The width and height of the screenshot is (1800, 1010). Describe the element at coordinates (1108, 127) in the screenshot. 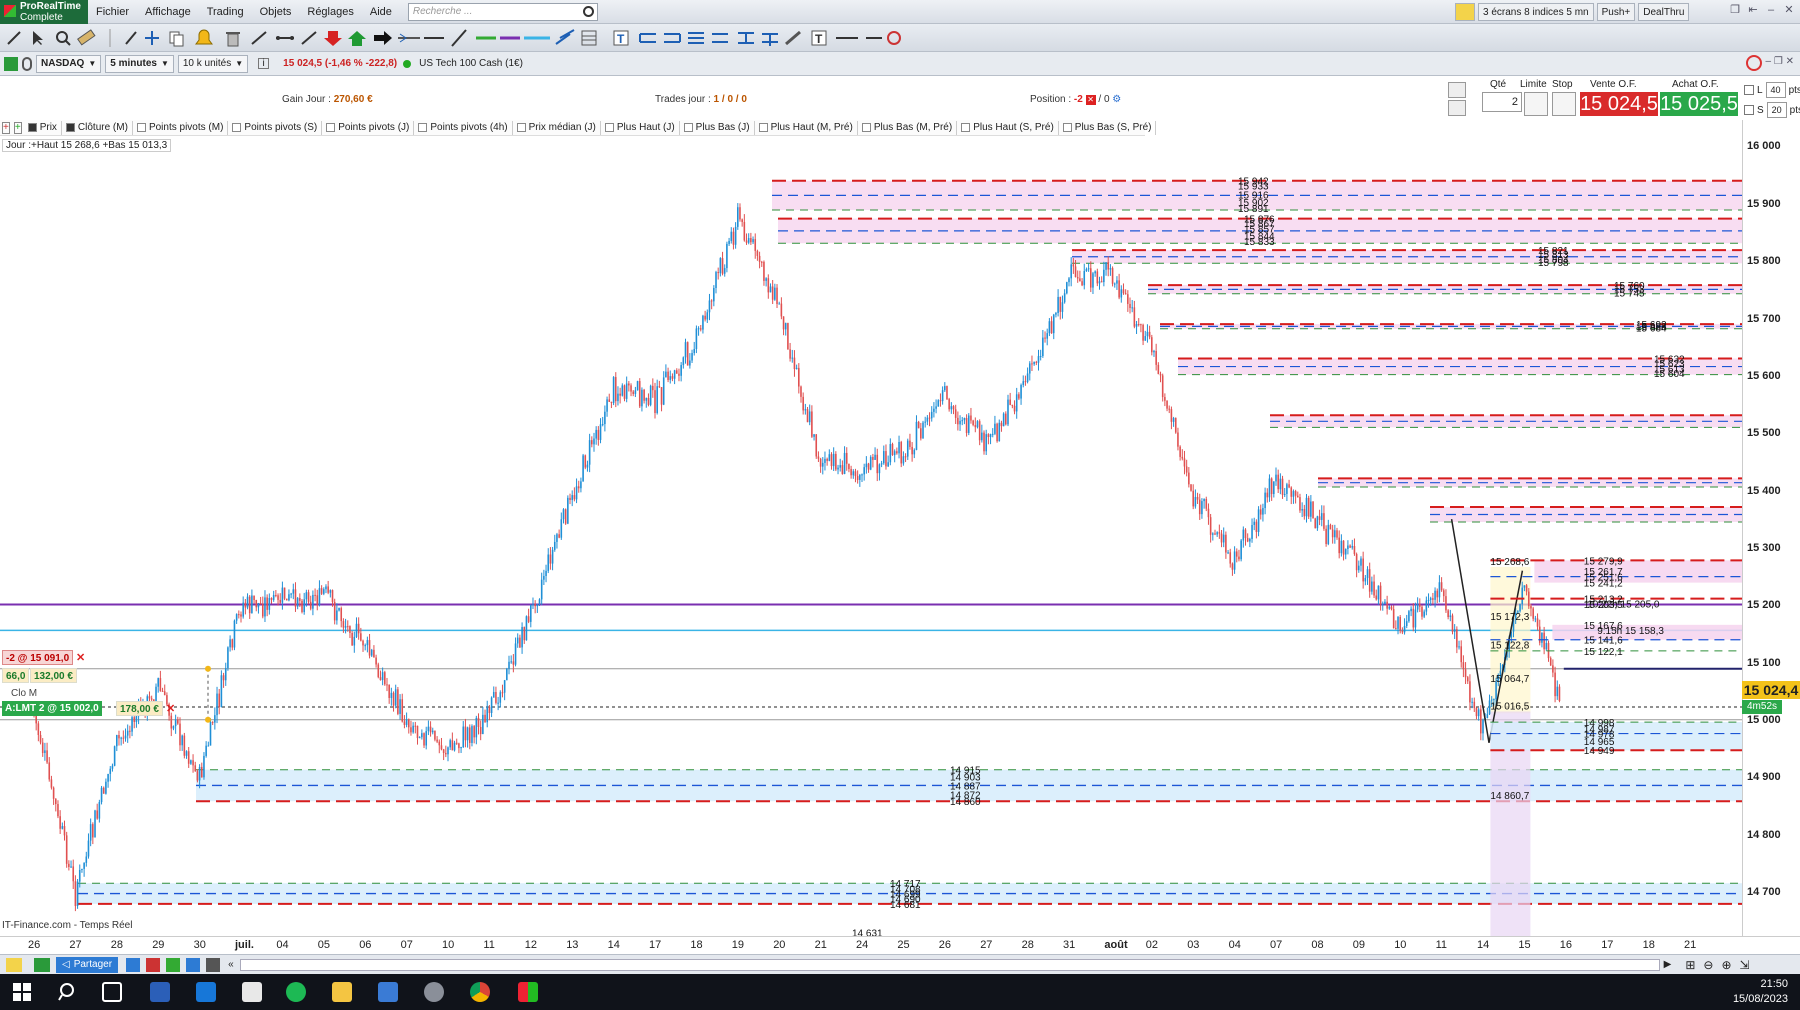

I see `legend-item: Plus Bas (S, Pré)` at that location.